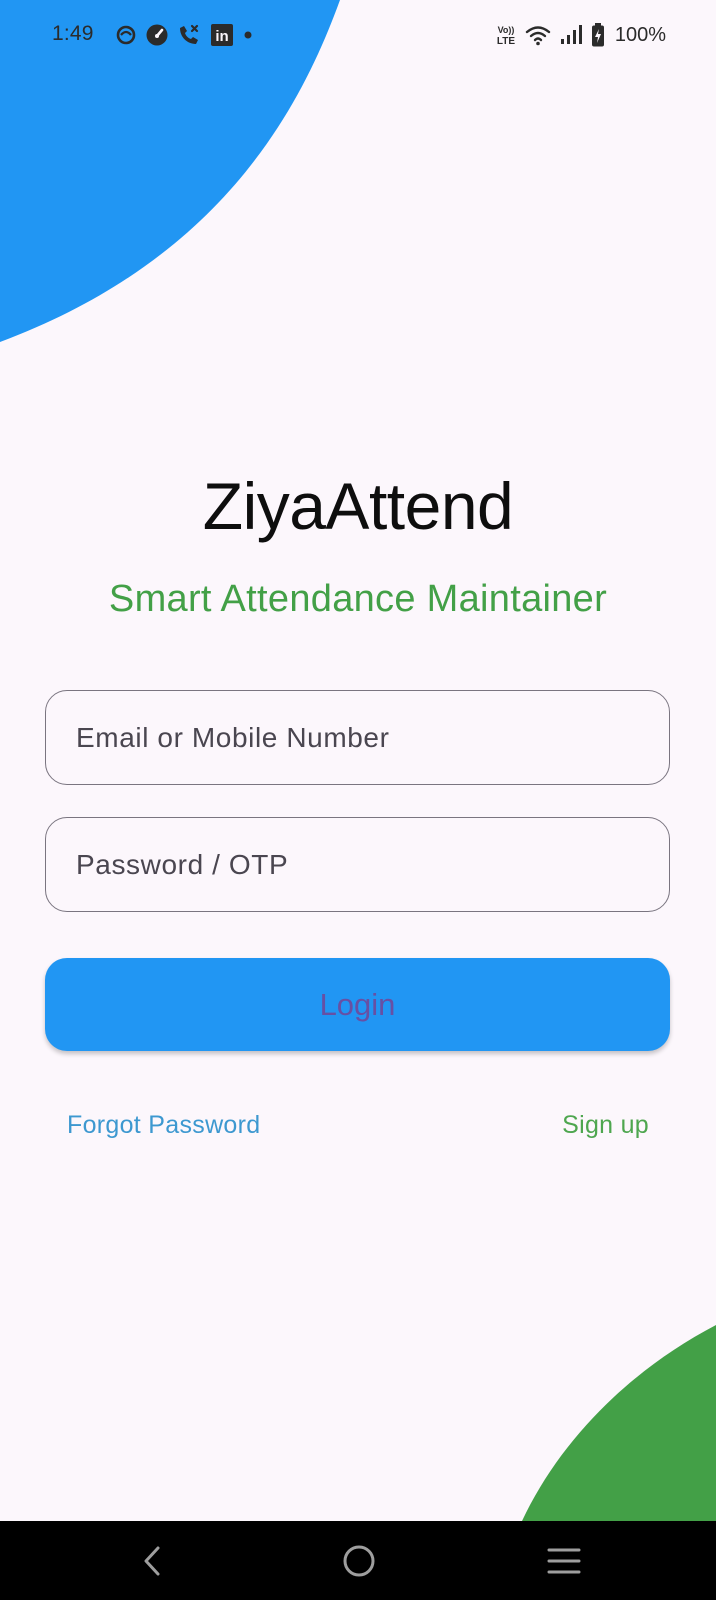 The height and width of the screenshot is (1600, 716). I want to click on home-button, so click(359, 1560).